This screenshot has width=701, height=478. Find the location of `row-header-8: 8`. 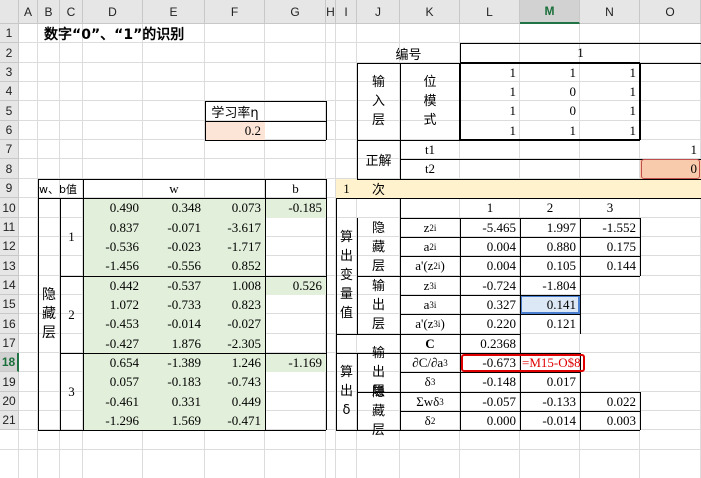

row-header-8: 8 is located at coordinates (9, 169).